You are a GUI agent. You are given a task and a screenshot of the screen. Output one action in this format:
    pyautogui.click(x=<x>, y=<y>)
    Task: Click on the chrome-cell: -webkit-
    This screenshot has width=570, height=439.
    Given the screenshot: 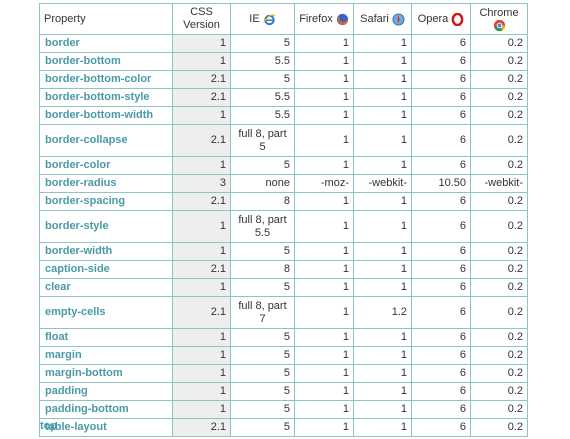 What is the action you would take?
    pyautogui.click(x=499, y=183)
    